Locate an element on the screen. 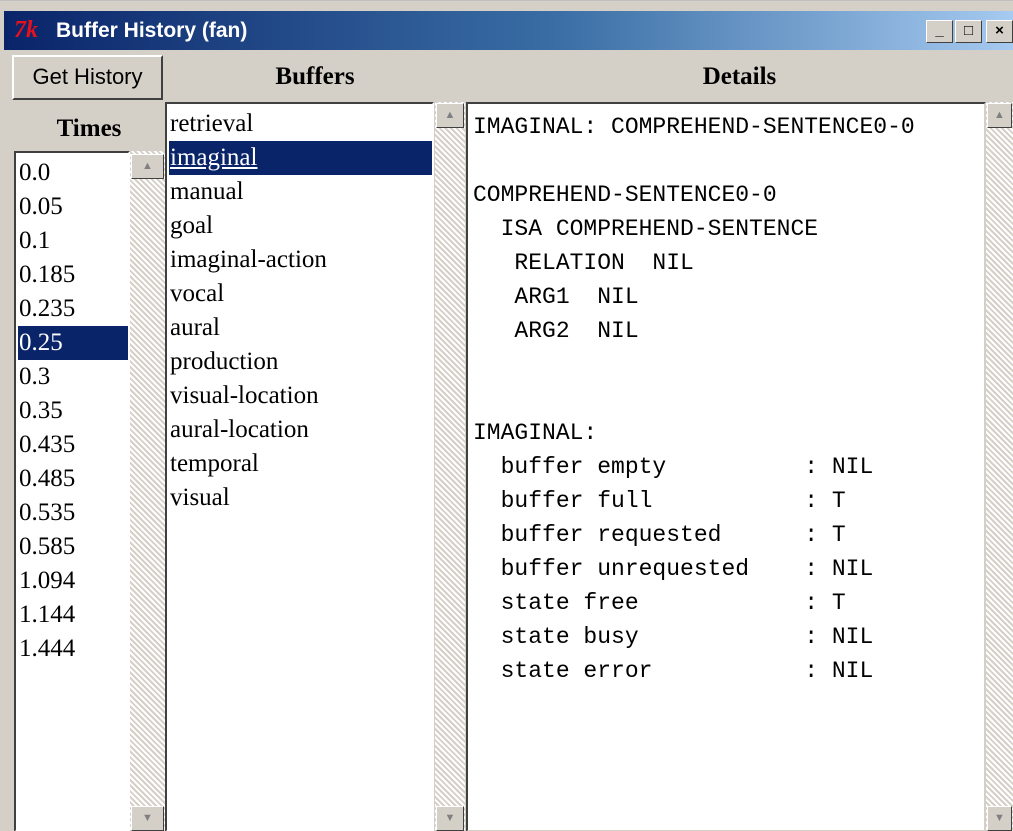  time-list-item: 0.185 is located at coordinates (73, 275).